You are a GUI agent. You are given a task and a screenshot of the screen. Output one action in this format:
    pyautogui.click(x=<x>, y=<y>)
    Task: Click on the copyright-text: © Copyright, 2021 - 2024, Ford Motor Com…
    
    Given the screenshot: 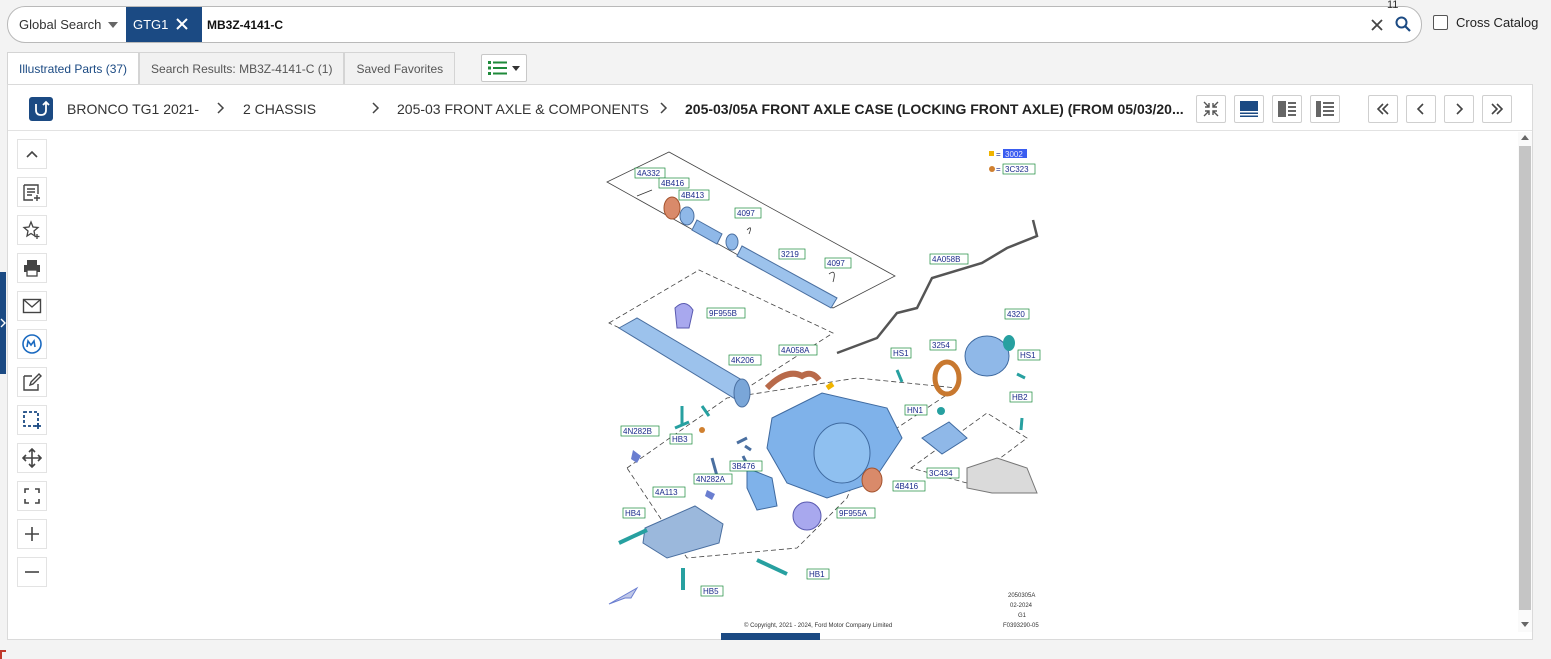 What is the action you would take?
    pyautogui.click(x=818, y=625)
    